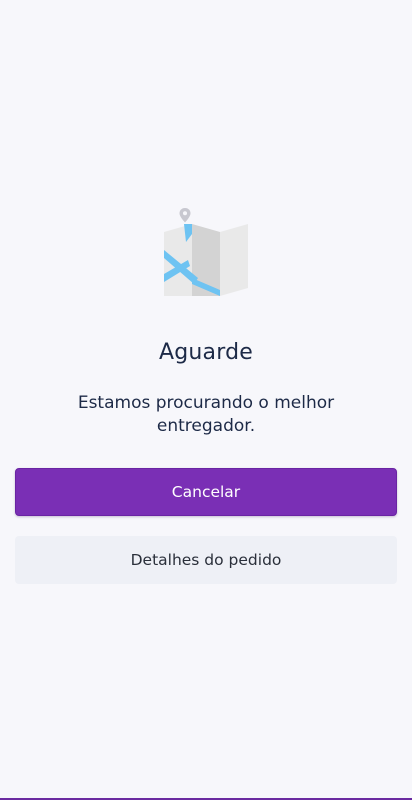 The height and width of the screenshot is (800, 412). I want to click on status-message: Estamos procurando o melhor entregador., so click(206, 414).